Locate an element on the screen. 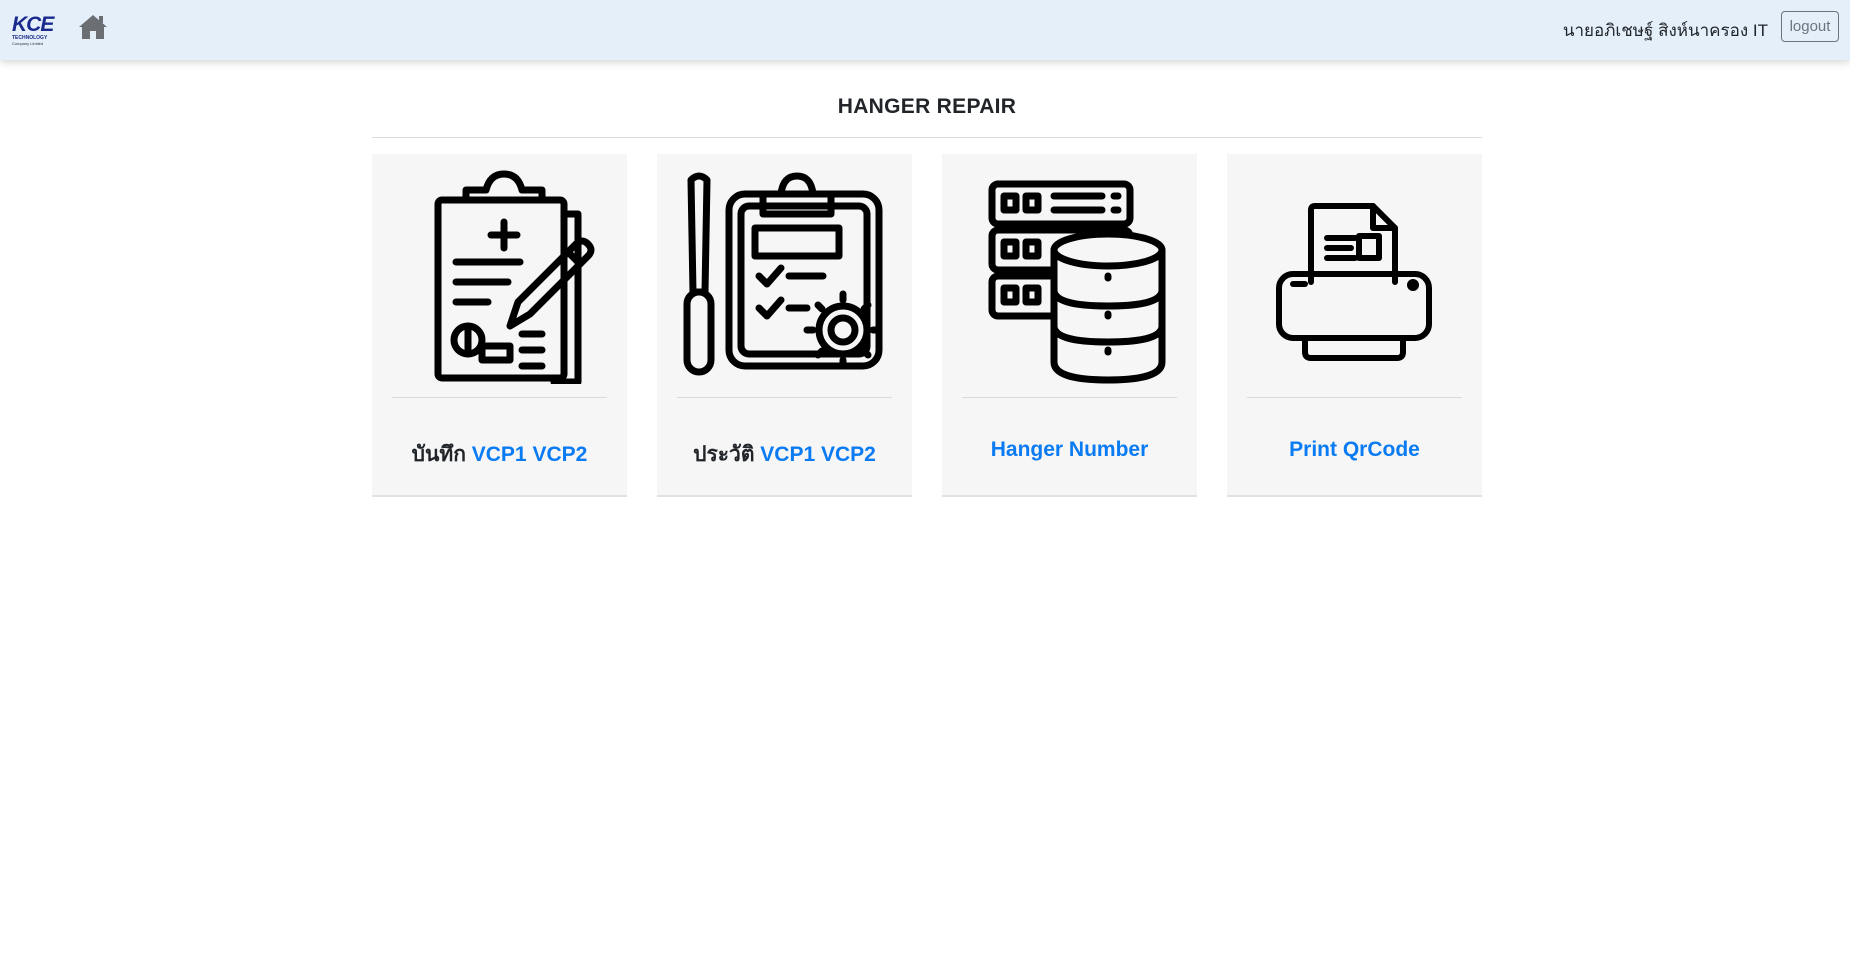  card-caption: Hanger Number is located at coordinates (1069, 450).